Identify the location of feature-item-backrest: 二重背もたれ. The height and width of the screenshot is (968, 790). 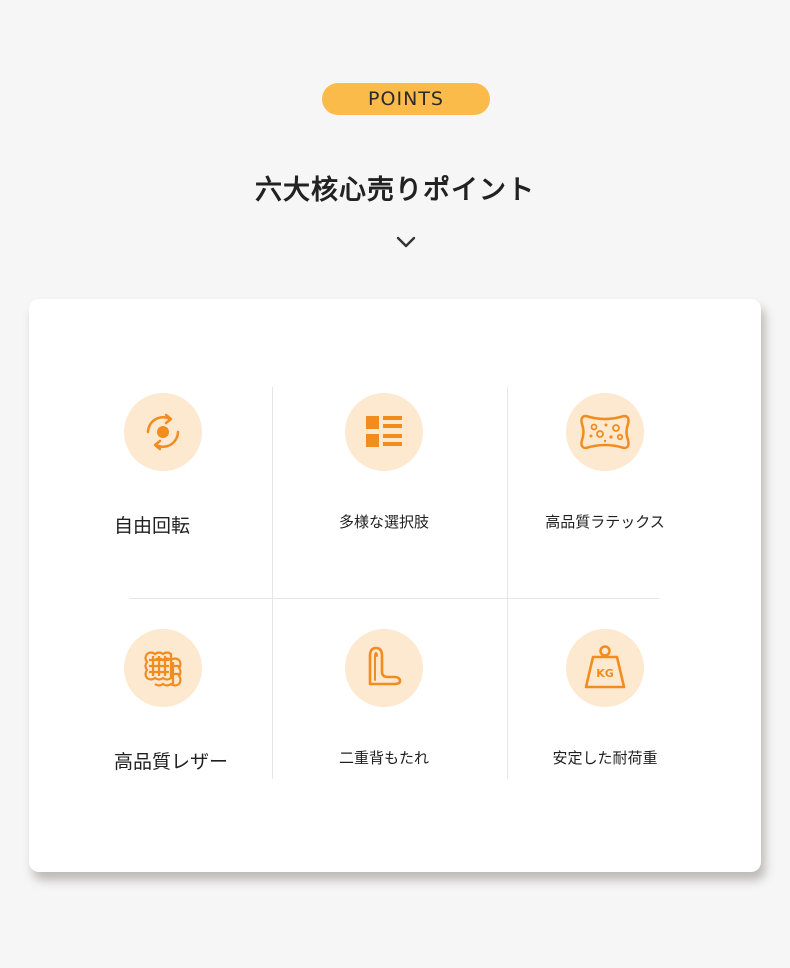
(384, 698).